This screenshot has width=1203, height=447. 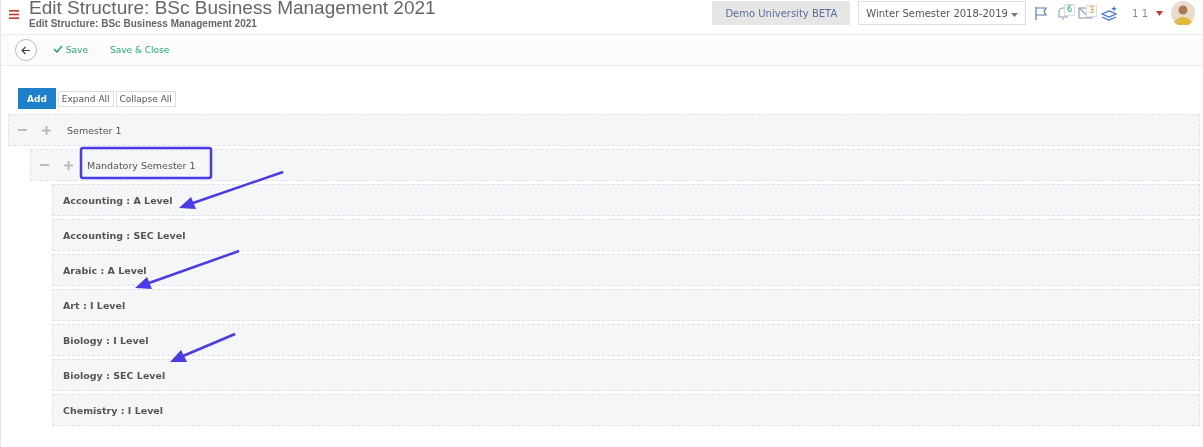 What do you see at coordinates (58, 49) in the screenshot?
I see `check-icon` at bounding box center [58, 49].